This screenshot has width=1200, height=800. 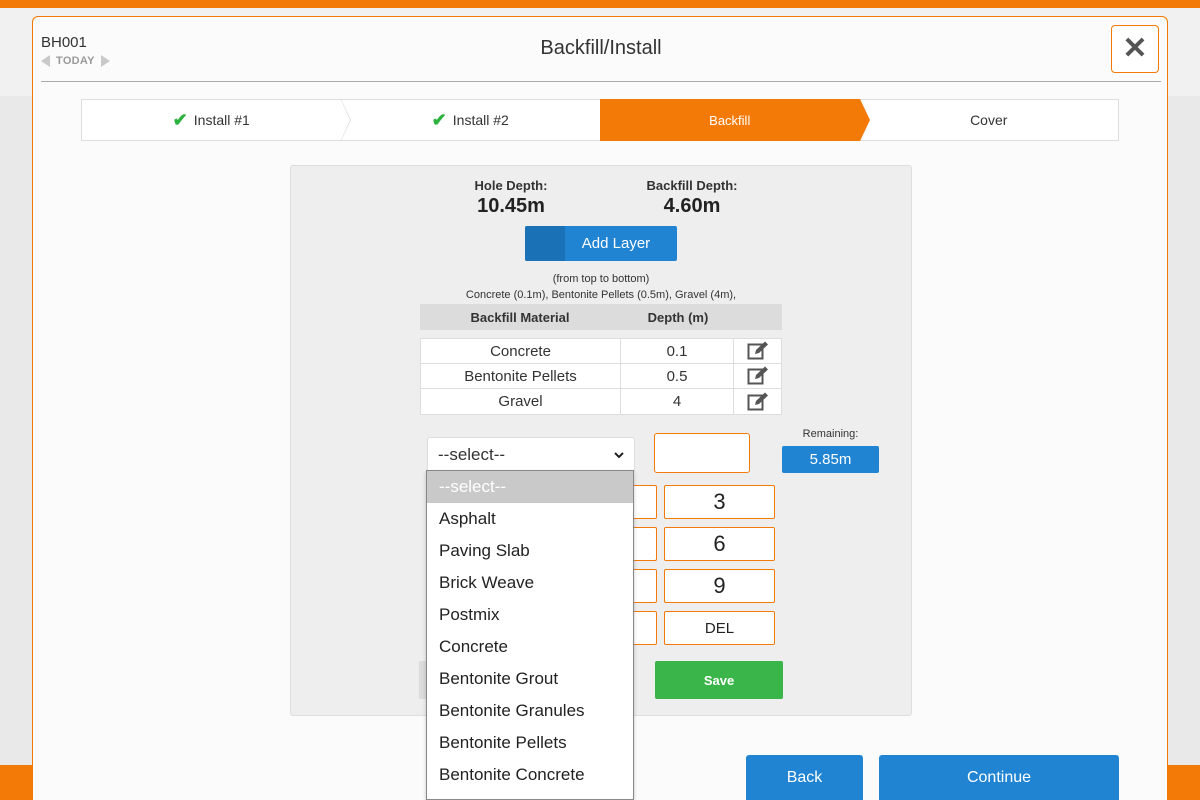 I want to click on dropdown-option: Brick Weave, so click(x=530, y=583).